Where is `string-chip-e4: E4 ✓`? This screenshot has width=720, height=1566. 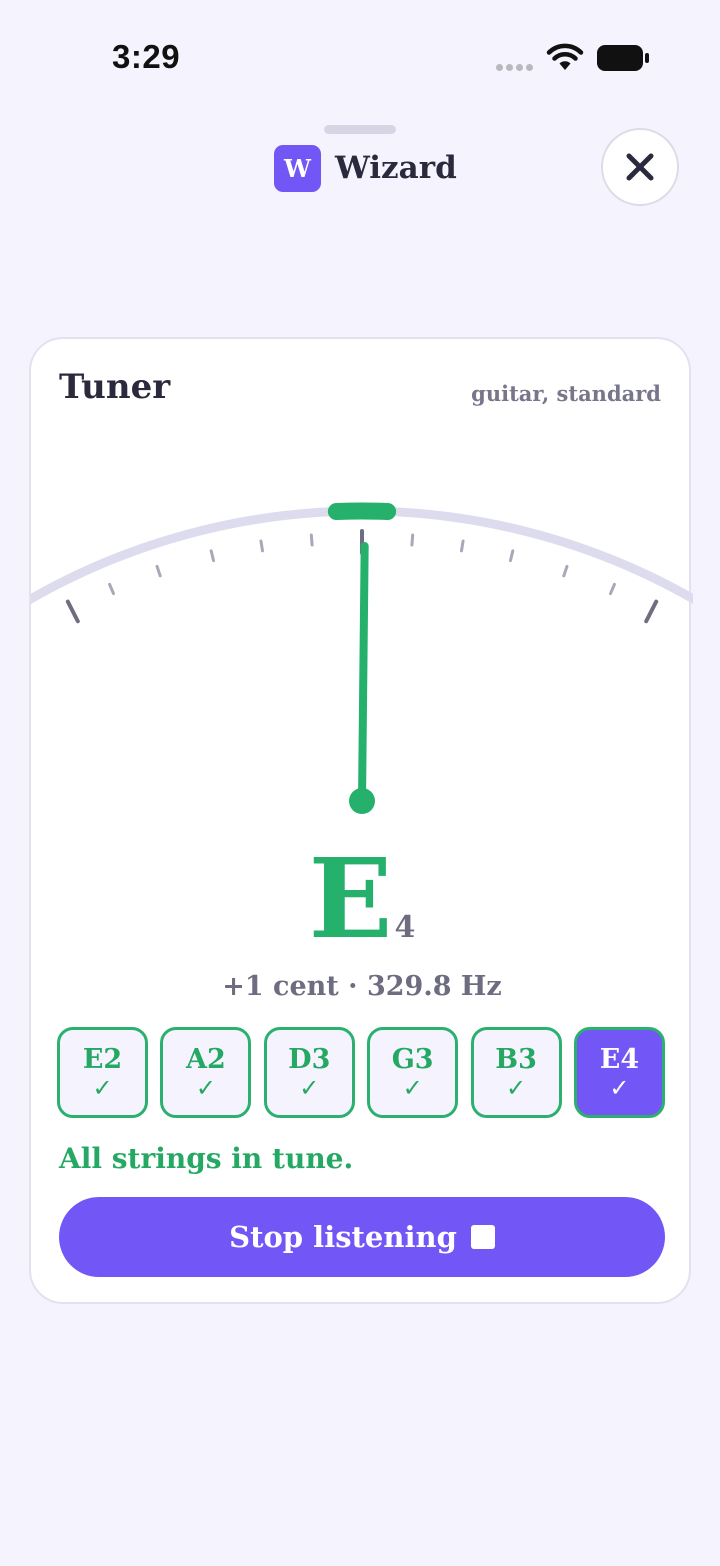 string-chip-e4: E4 ✓ is located at coordinates (619, 1072).